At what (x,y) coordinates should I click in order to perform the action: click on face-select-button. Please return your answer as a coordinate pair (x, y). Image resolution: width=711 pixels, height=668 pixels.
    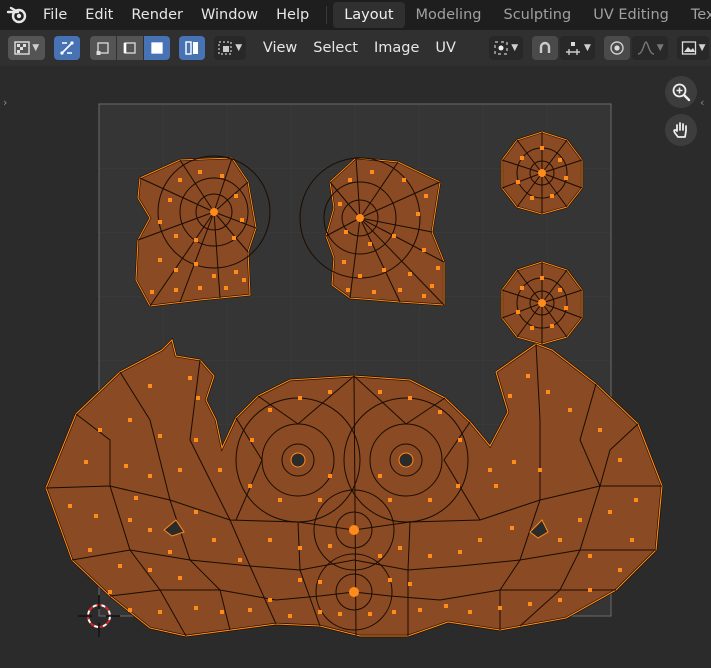
    Looking at the image, I should click on (156, 48).